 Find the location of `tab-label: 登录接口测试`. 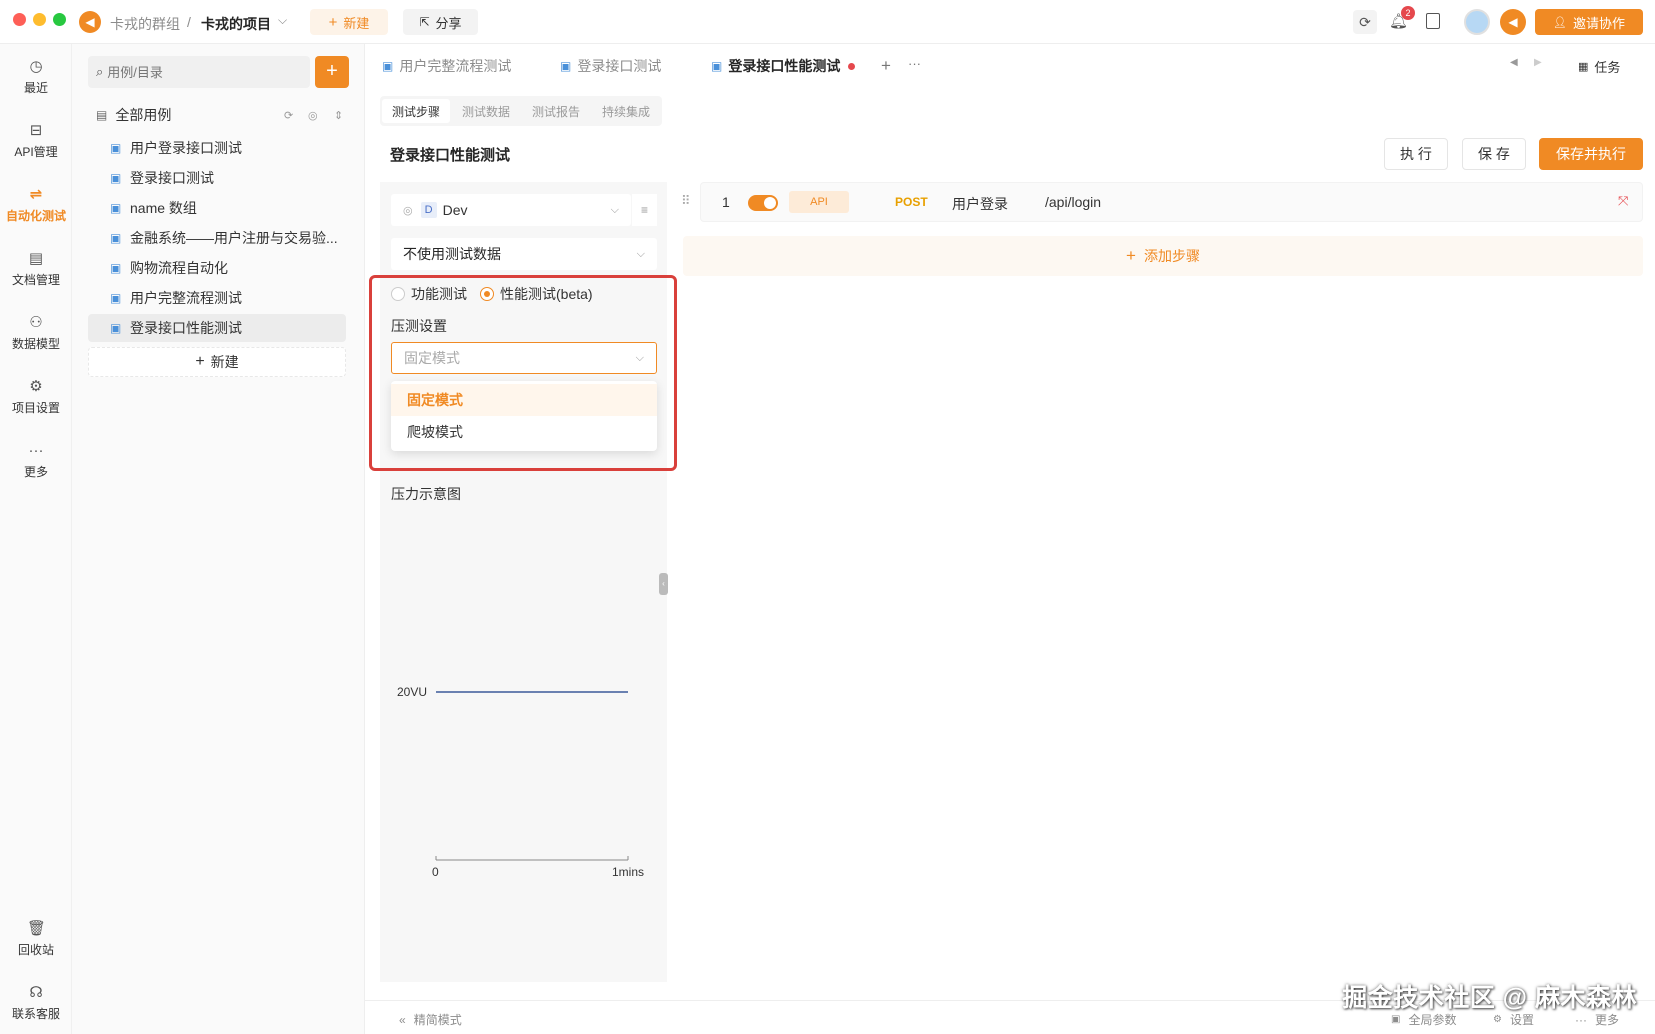

tab-label: 登录接口测试 is located at coordinates (619, 66).